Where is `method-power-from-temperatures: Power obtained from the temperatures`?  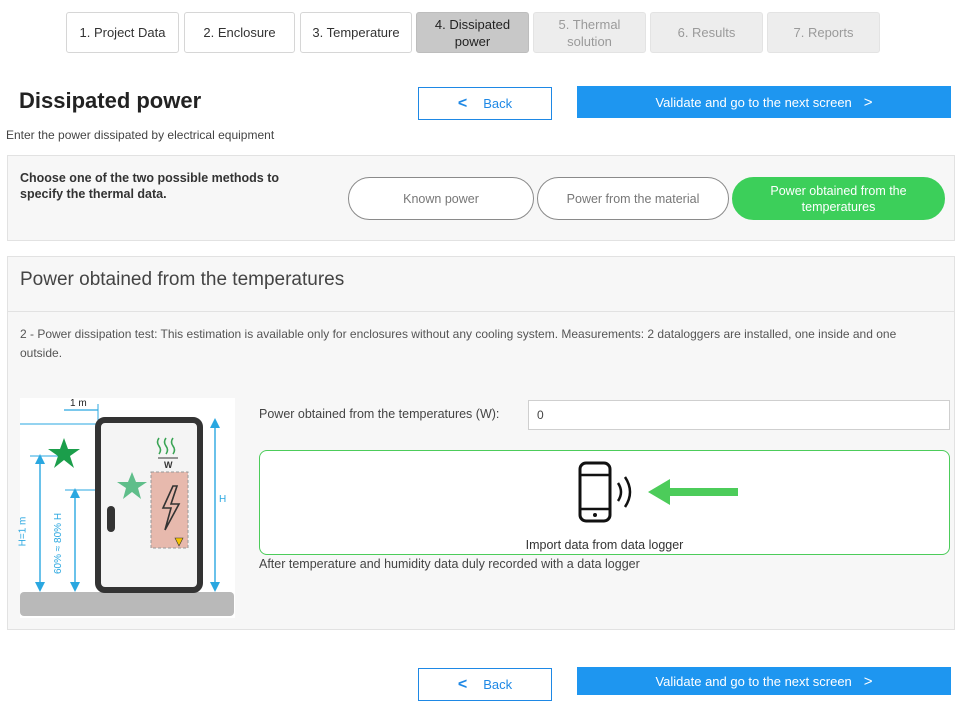 method-power-from-temperatures: Power obtained from the temperatures is located at coordinates (838, 198).